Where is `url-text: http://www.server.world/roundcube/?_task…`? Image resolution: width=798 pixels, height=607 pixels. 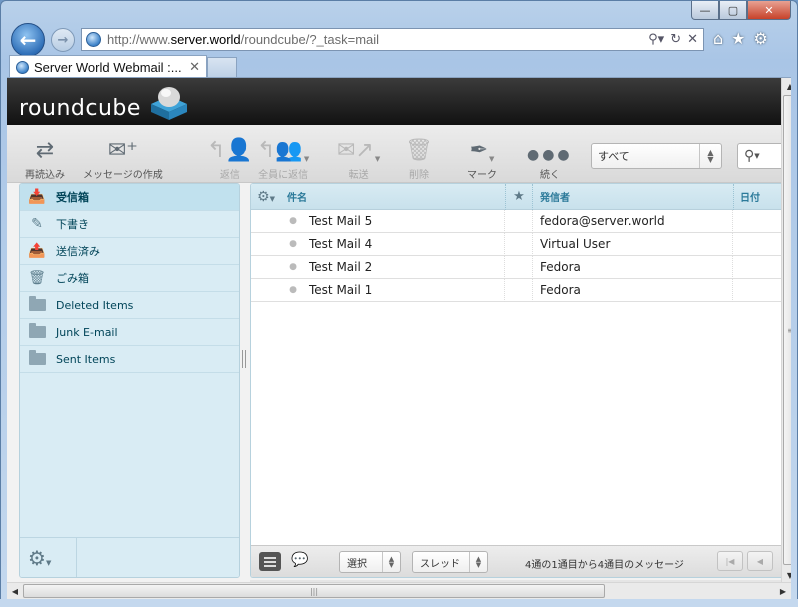
url-text: http://www.server.world/roundcube/?_task… is located at coordinates (377, 39).